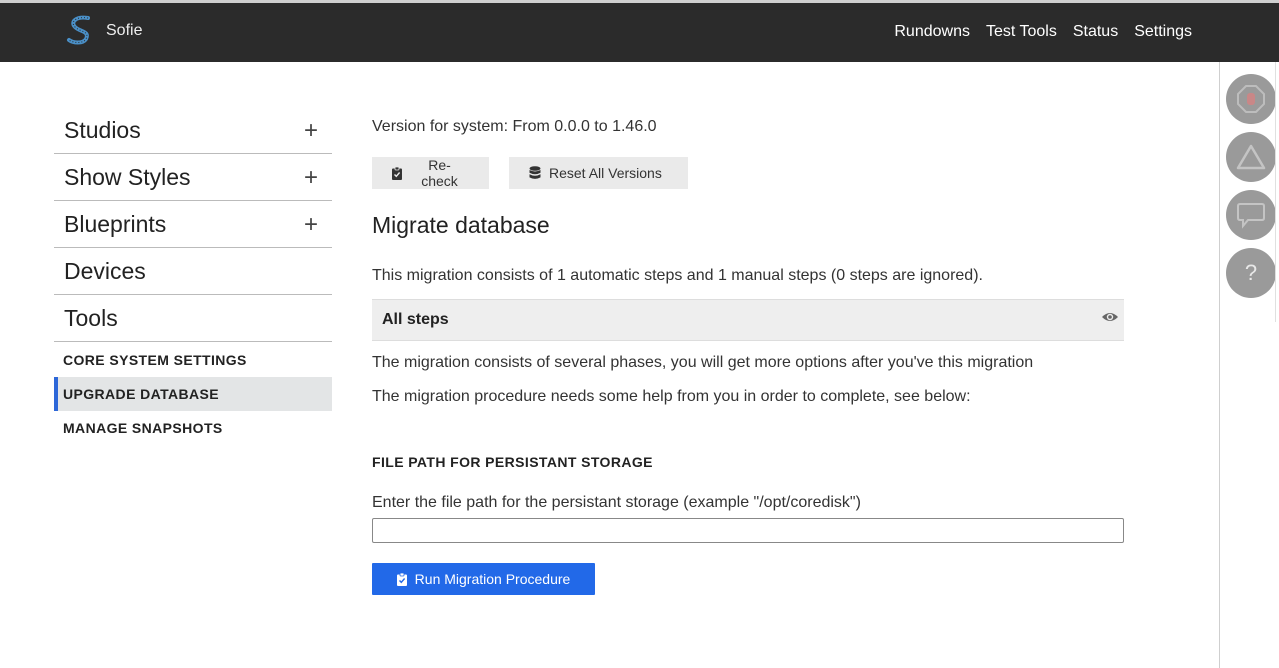 The image size is (1279, 668). I want to click on warning-icon, so click(1251, 157).